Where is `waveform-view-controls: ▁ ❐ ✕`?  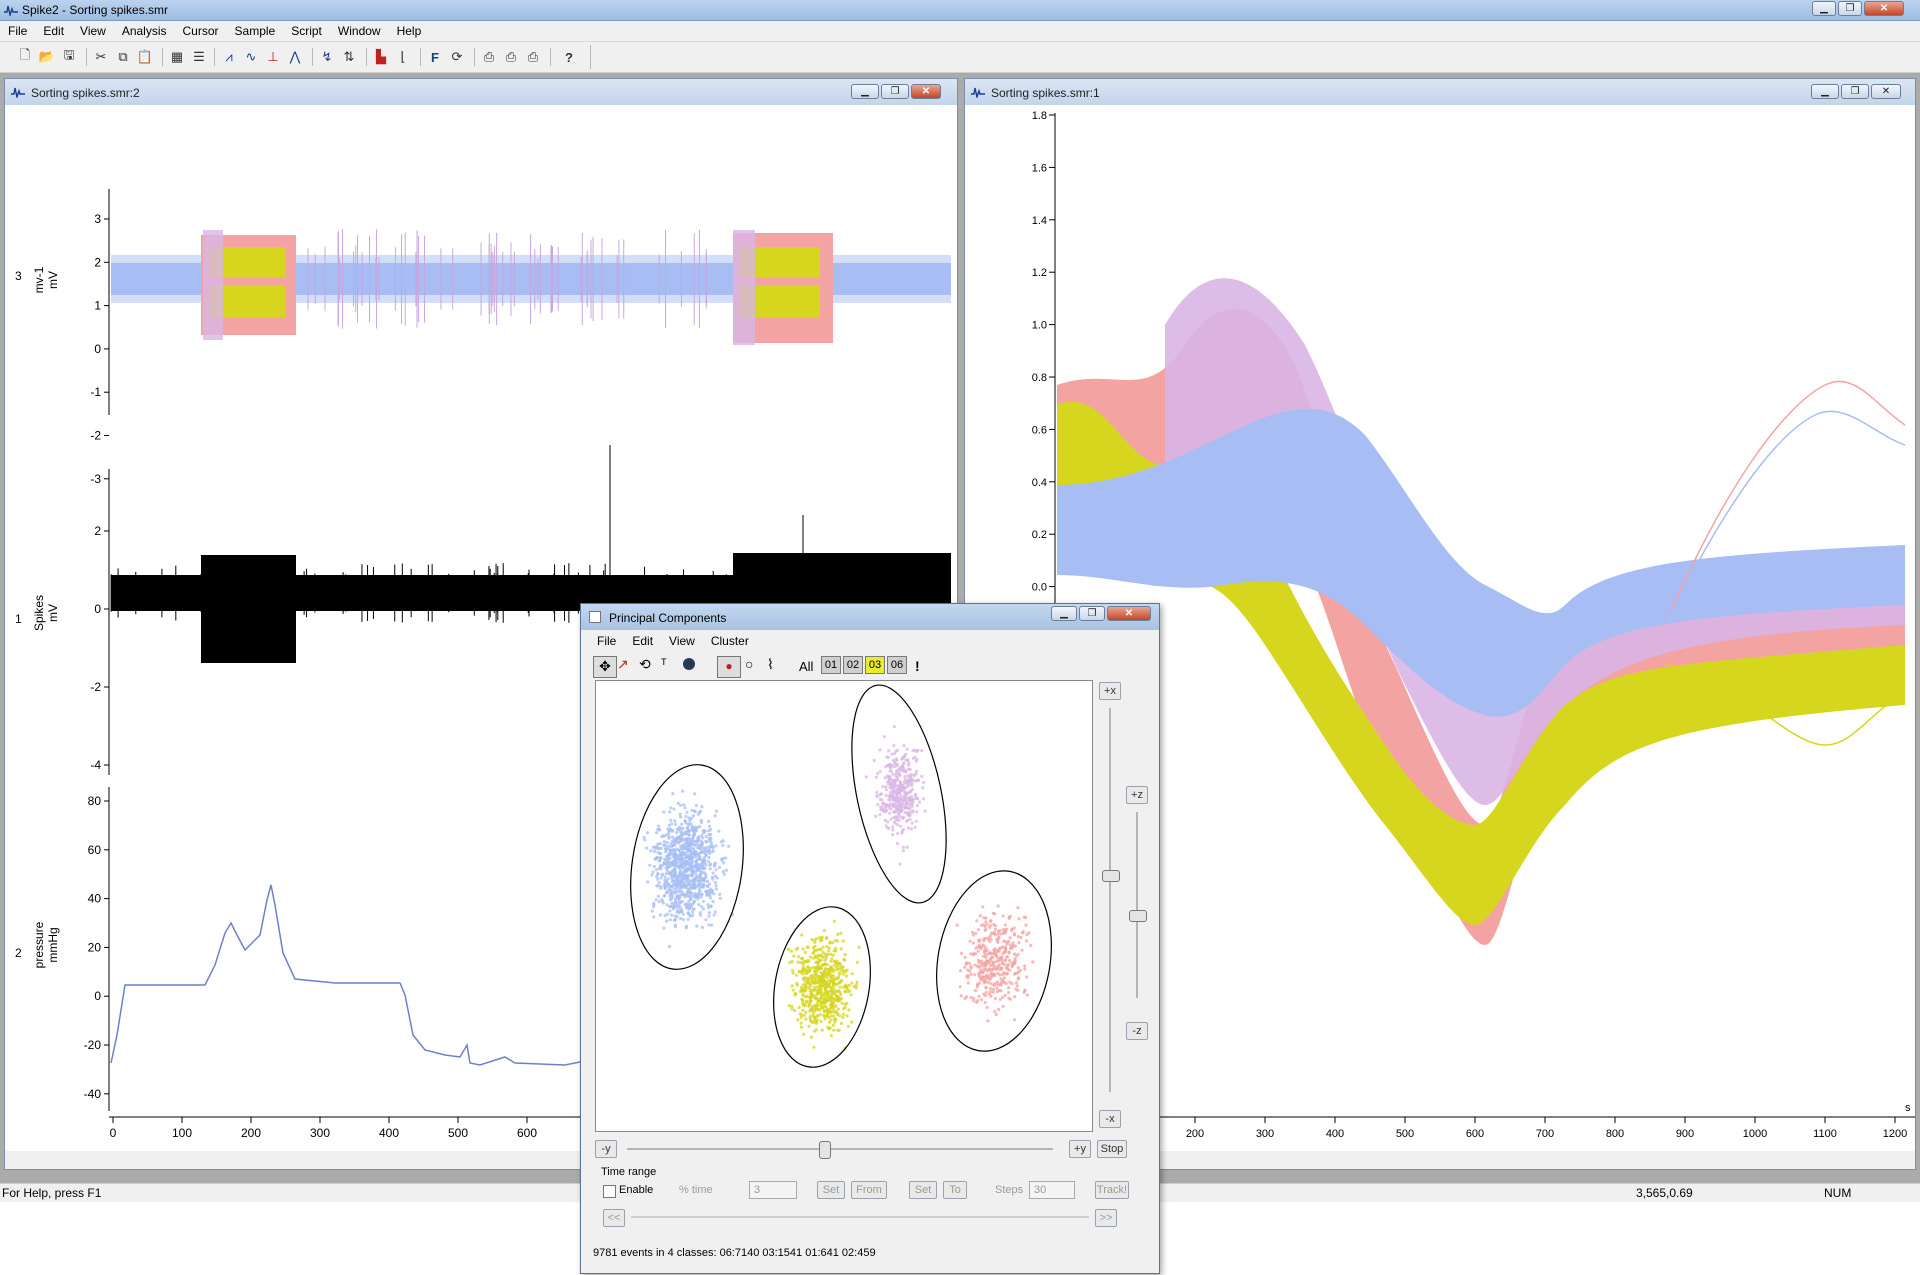
waveform-view-controls: ▁ ❐ ✕ is located at coordinates (1856, 92).